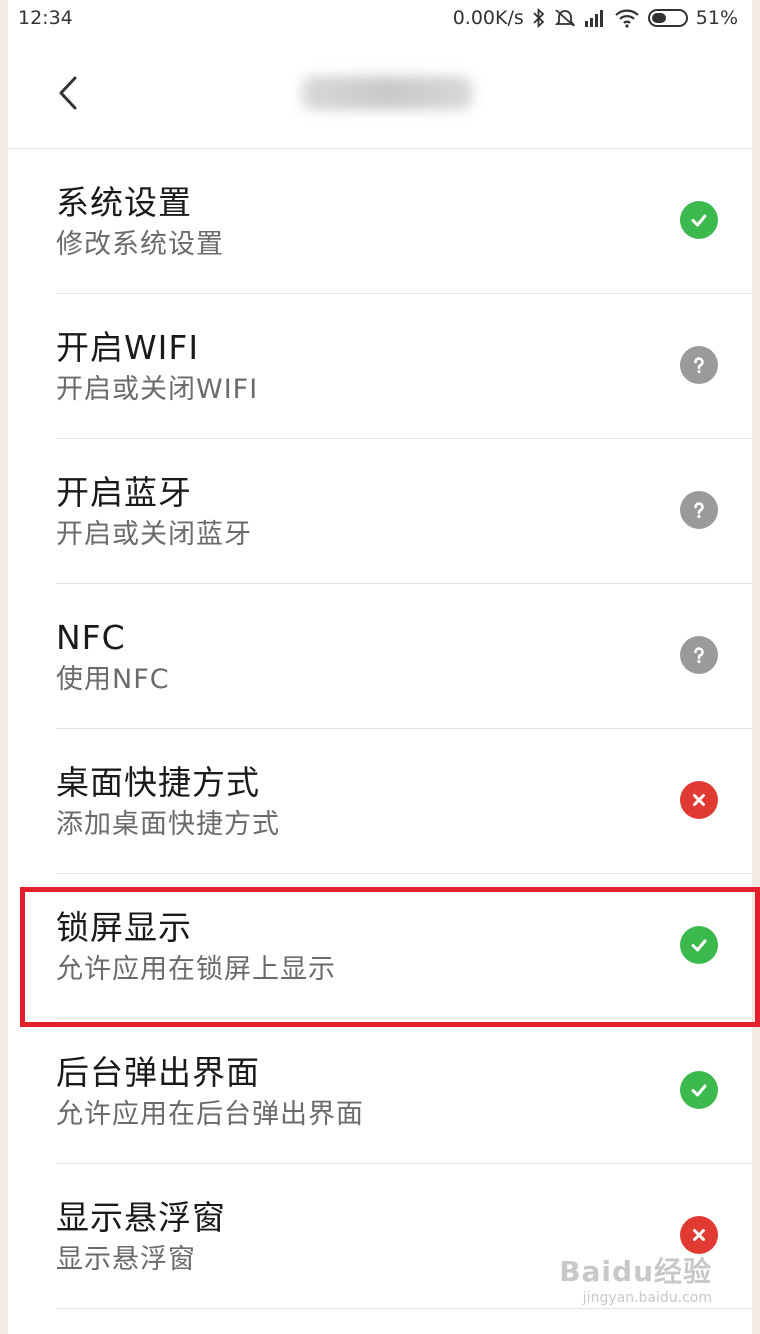 The width and height of the screenshot is (760, 1334). Describe the element at coordinates (140, 223) in the screenshot. I see `permission-text: 系统设置修改系统设置` at that location.